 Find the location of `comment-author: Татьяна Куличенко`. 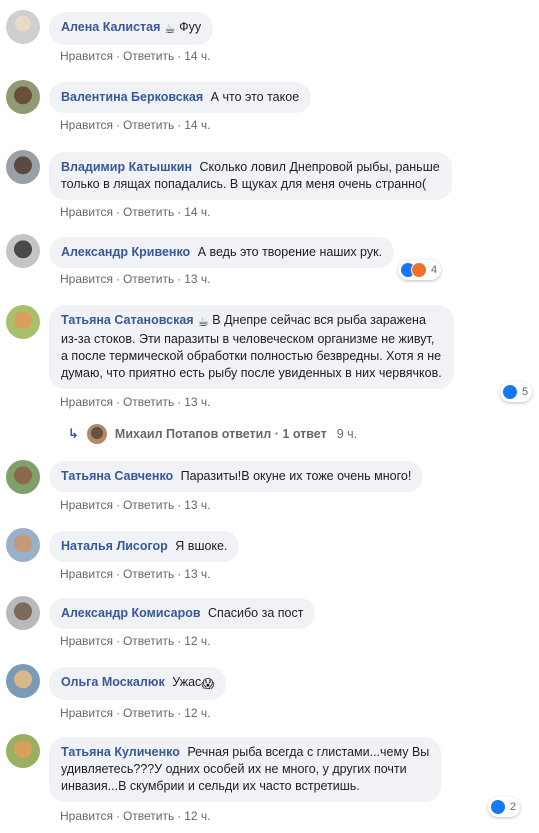

comment-author: Татьяна Куличенко is located at coordinates (120, 752).